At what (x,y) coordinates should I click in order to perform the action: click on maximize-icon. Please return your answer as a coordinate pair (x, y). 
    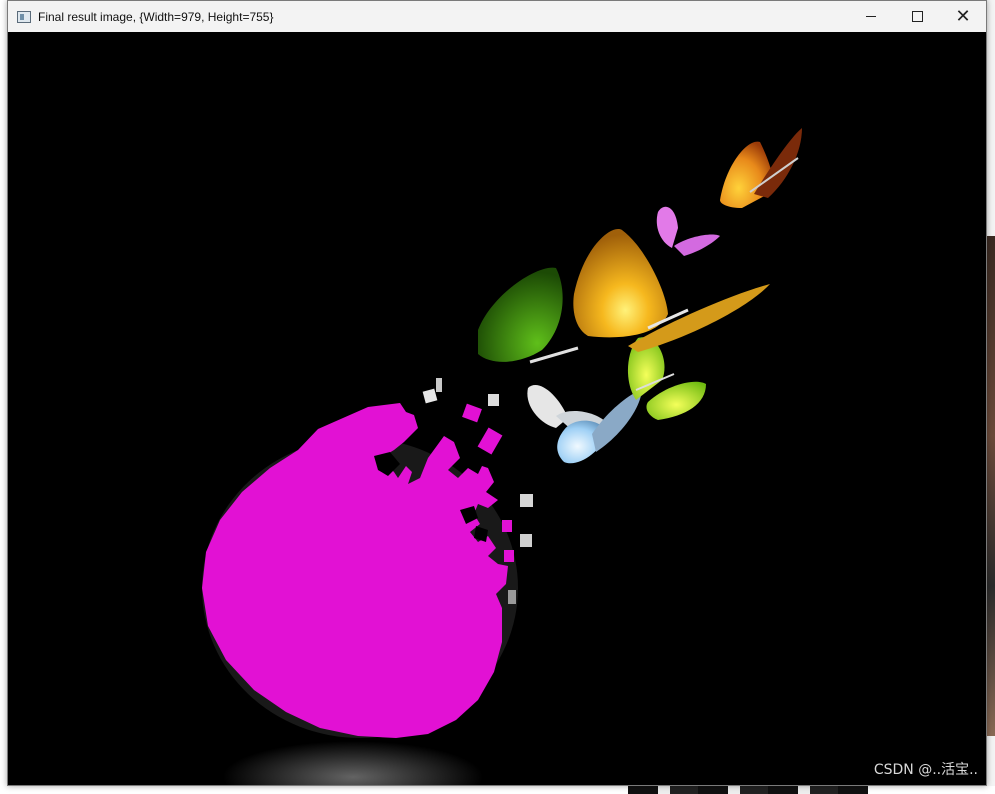
    Looking at the image, I should click on (917, 16).